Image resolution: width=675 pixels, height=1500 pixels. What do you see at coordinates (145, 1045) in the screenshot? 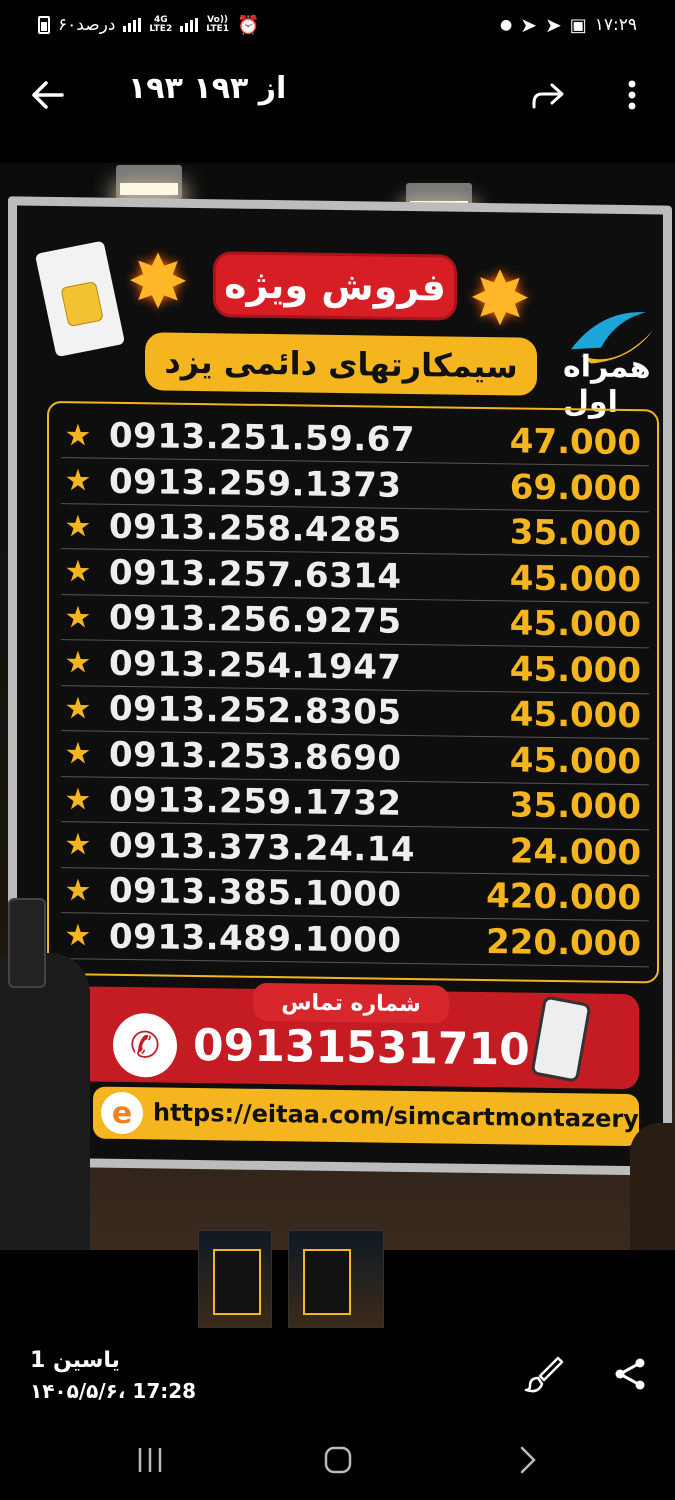
I see `phone-icon: ✆` at bounding box center [145, 1045].